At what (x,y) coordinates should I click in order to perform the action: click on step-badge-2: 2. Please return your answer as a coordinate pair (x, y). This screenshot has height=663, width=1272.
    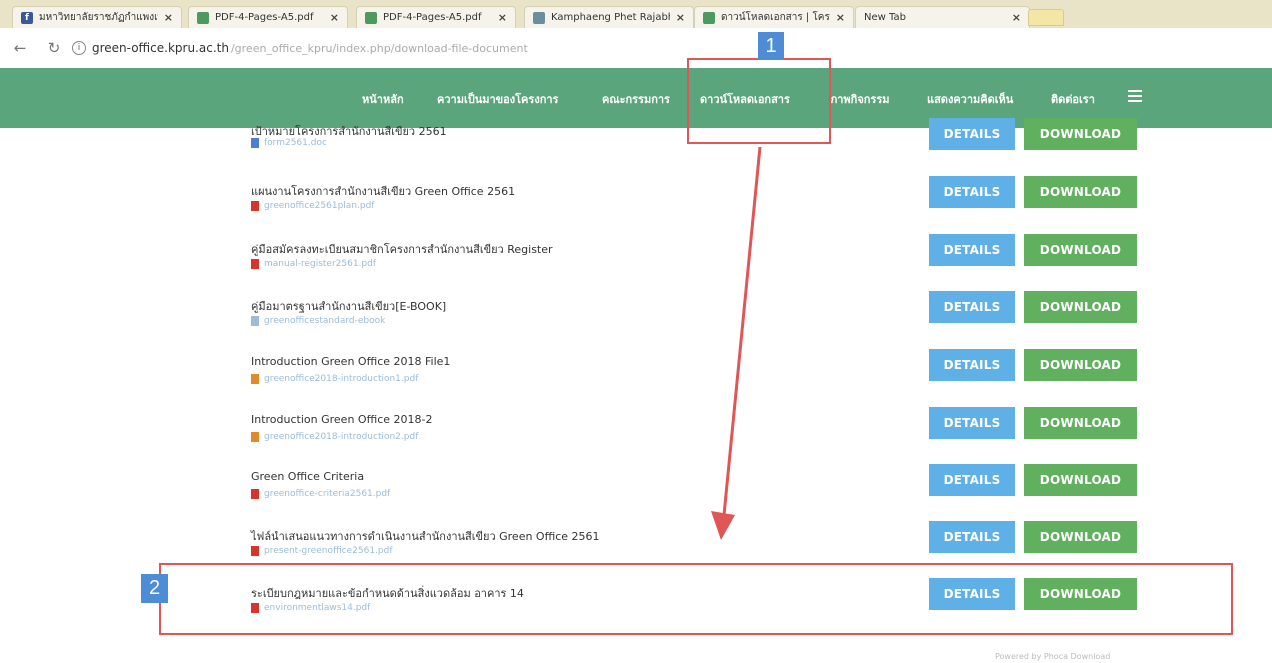
    Looking at the image, I should click on (154, 588).